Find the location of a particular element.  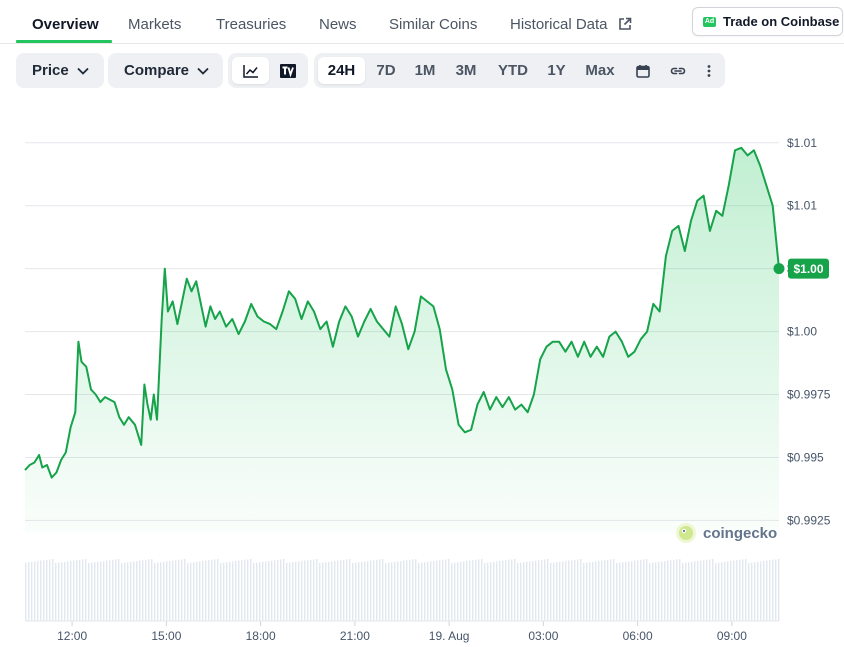

tab-historical-data: Historical Data is located at coordinates (571, 24).